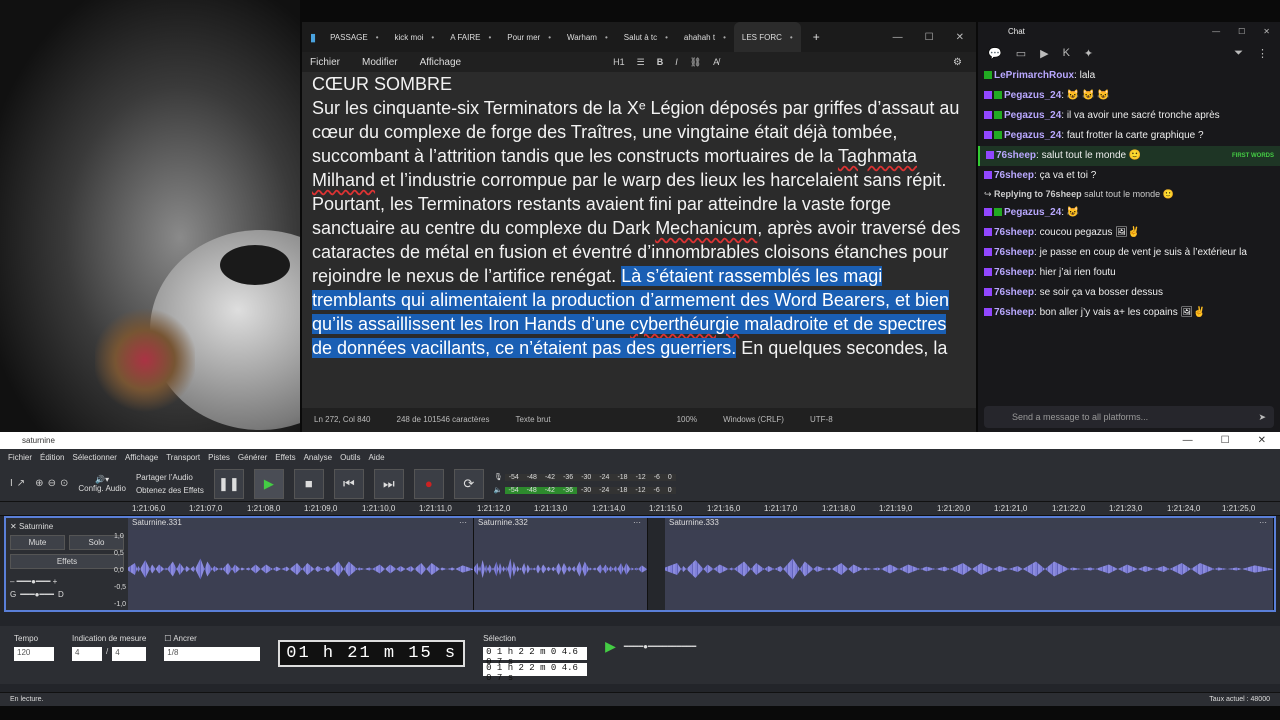 The image size is (1280, 720). I want to click on line-endings: Windows (CRLF), so click(753, 419).